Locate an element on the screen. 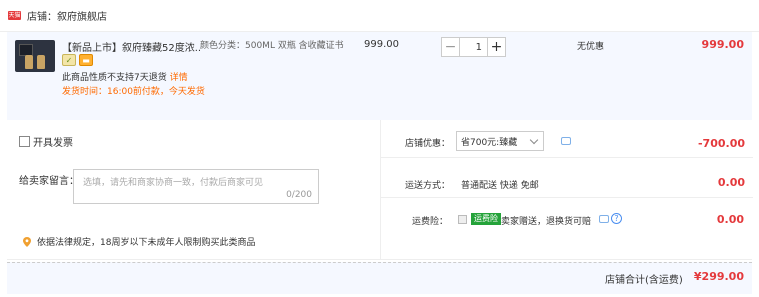 This screenshot has height=297, width=759. invoice-label: 开具发票 is located at coordinates (53, 143).